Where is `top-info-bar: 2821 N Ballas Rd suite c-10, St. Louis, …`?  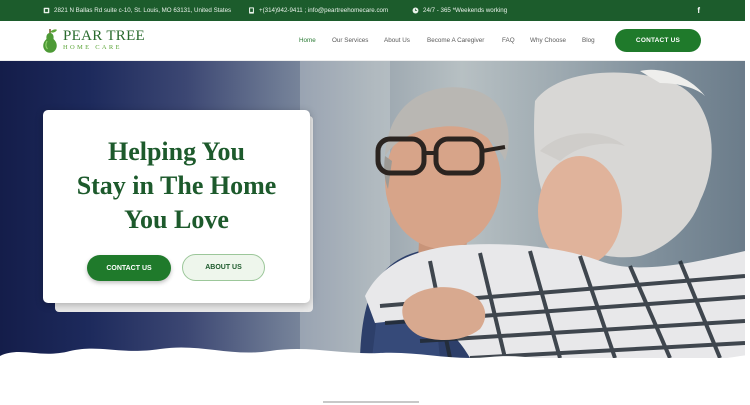 top-info-bar: 2821 N Ballas Rd suite c-10, St. Louis, … is located at coordinates (372, 10).